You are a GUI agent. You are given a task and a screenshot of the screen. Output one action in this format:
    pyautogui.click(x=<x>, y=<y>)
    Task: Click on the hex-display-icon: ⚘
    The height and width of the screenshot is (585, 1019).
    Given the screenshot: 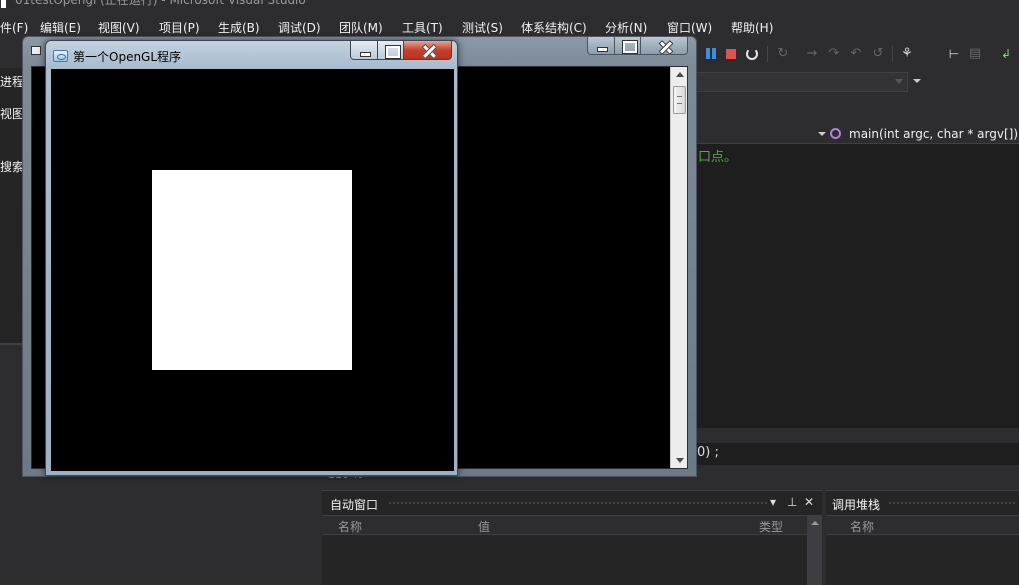 What is the action you would take?
    pyautogui.click(x=907, y=54)
    